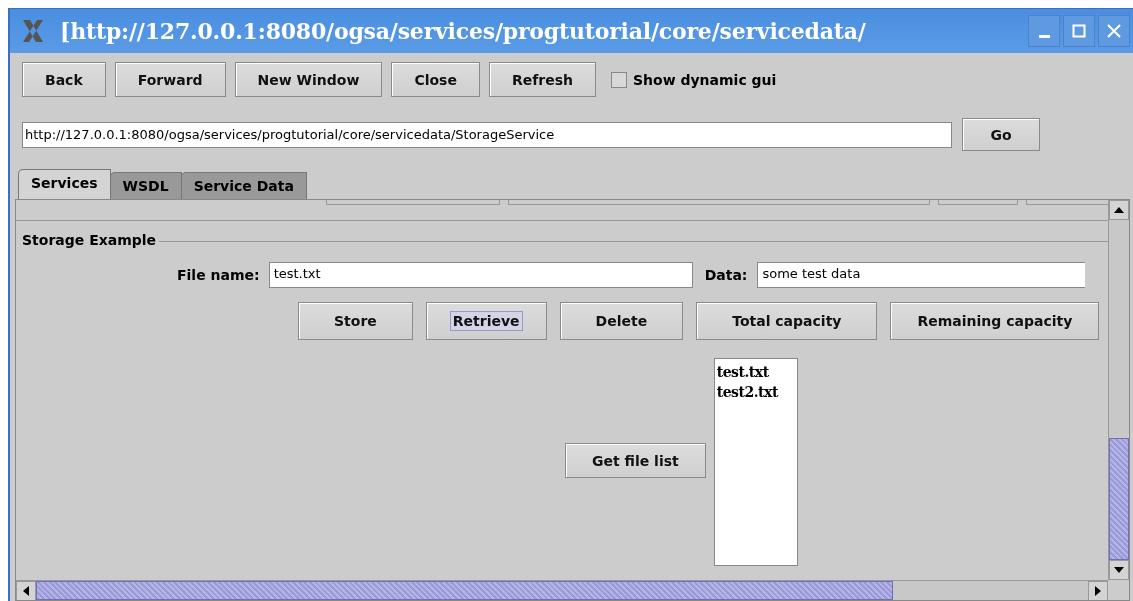 The image size is (1133, 601). I want to click on checkbox-label: Show dynamic gui, so click(705, 79).